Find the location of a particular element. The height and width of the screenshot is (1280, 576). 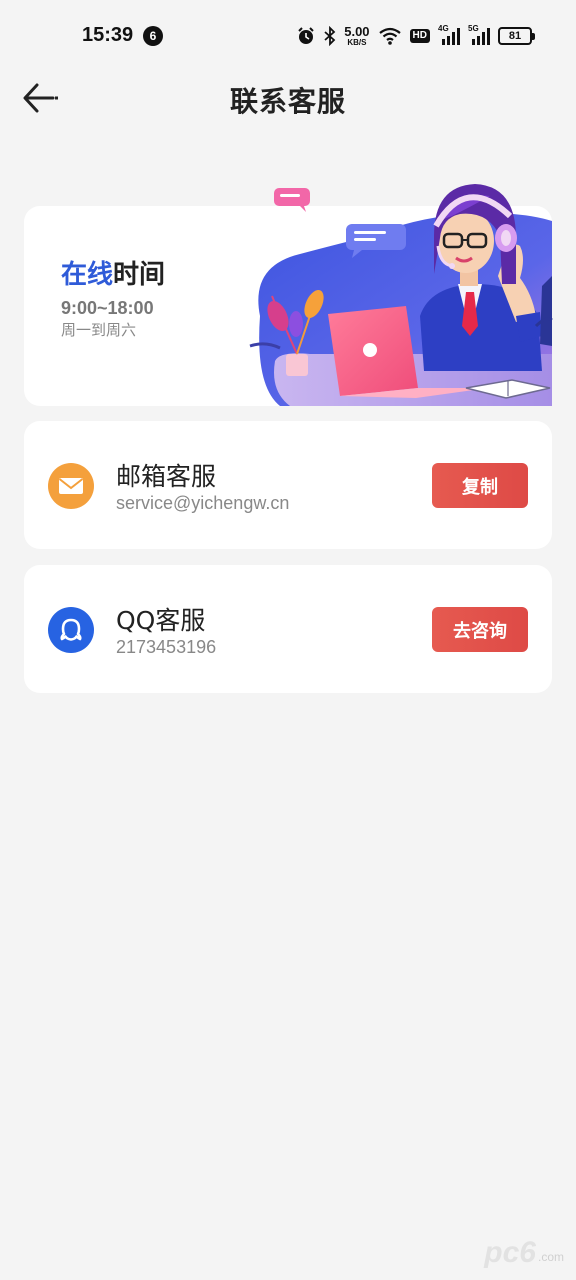

header: 联系客服 is located at coordinates (288, 98).